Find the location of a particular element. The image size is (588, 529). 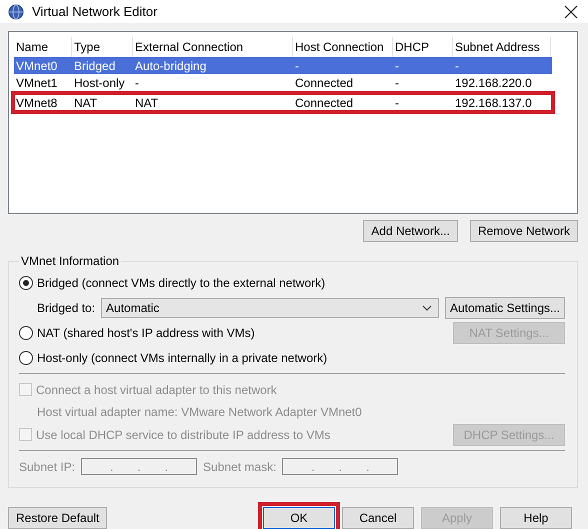

field-label: Subnet IP: is located at coordinates (47, 467).